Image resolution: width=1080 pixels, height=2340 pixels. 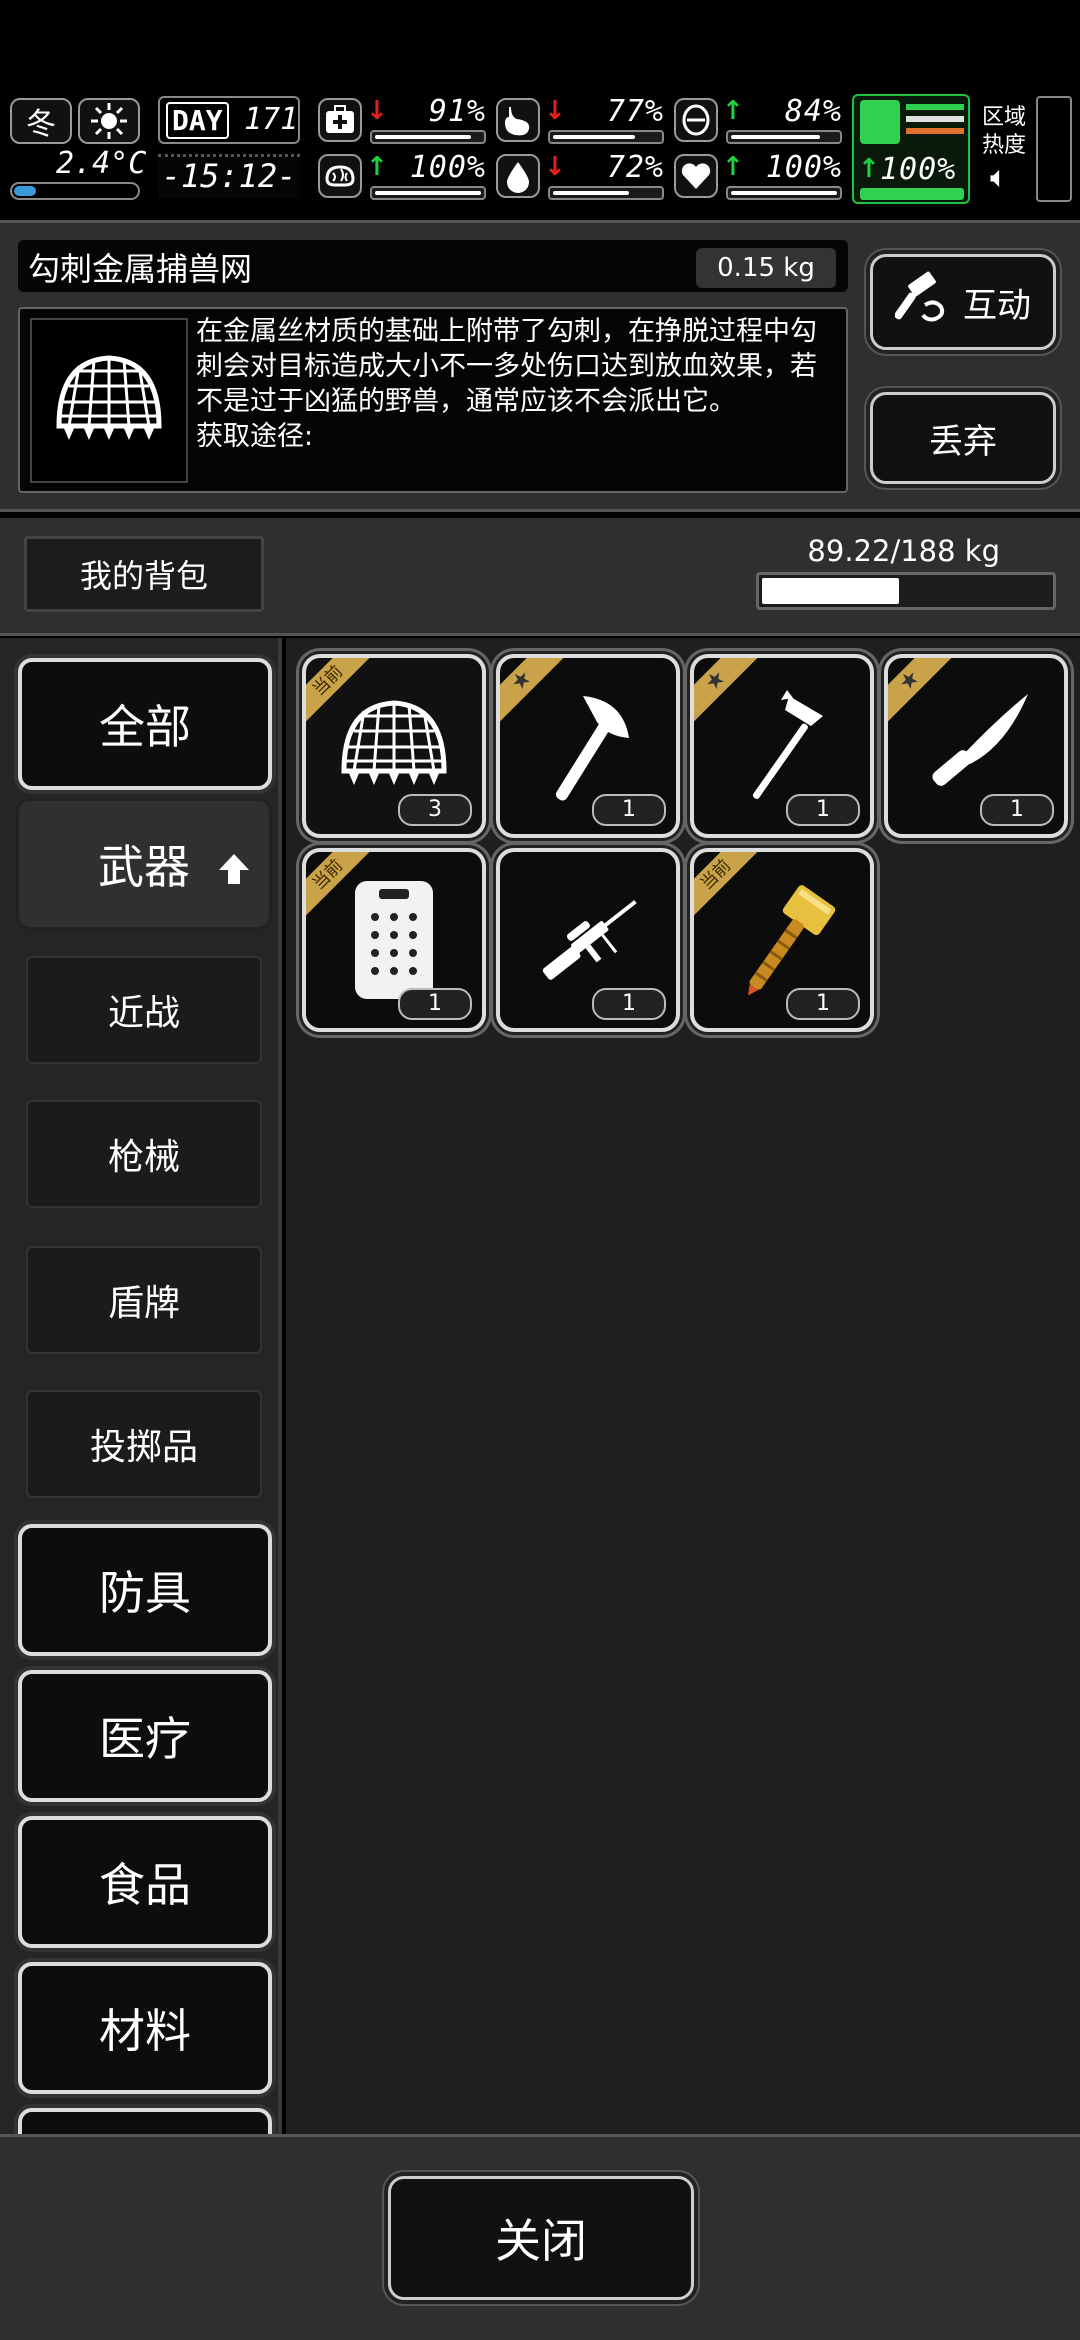 What do you see at coordinates (760, 120) in the screenshot?
I see `stat-stamina: ↑ 84%` at bounding box center [760, 120].